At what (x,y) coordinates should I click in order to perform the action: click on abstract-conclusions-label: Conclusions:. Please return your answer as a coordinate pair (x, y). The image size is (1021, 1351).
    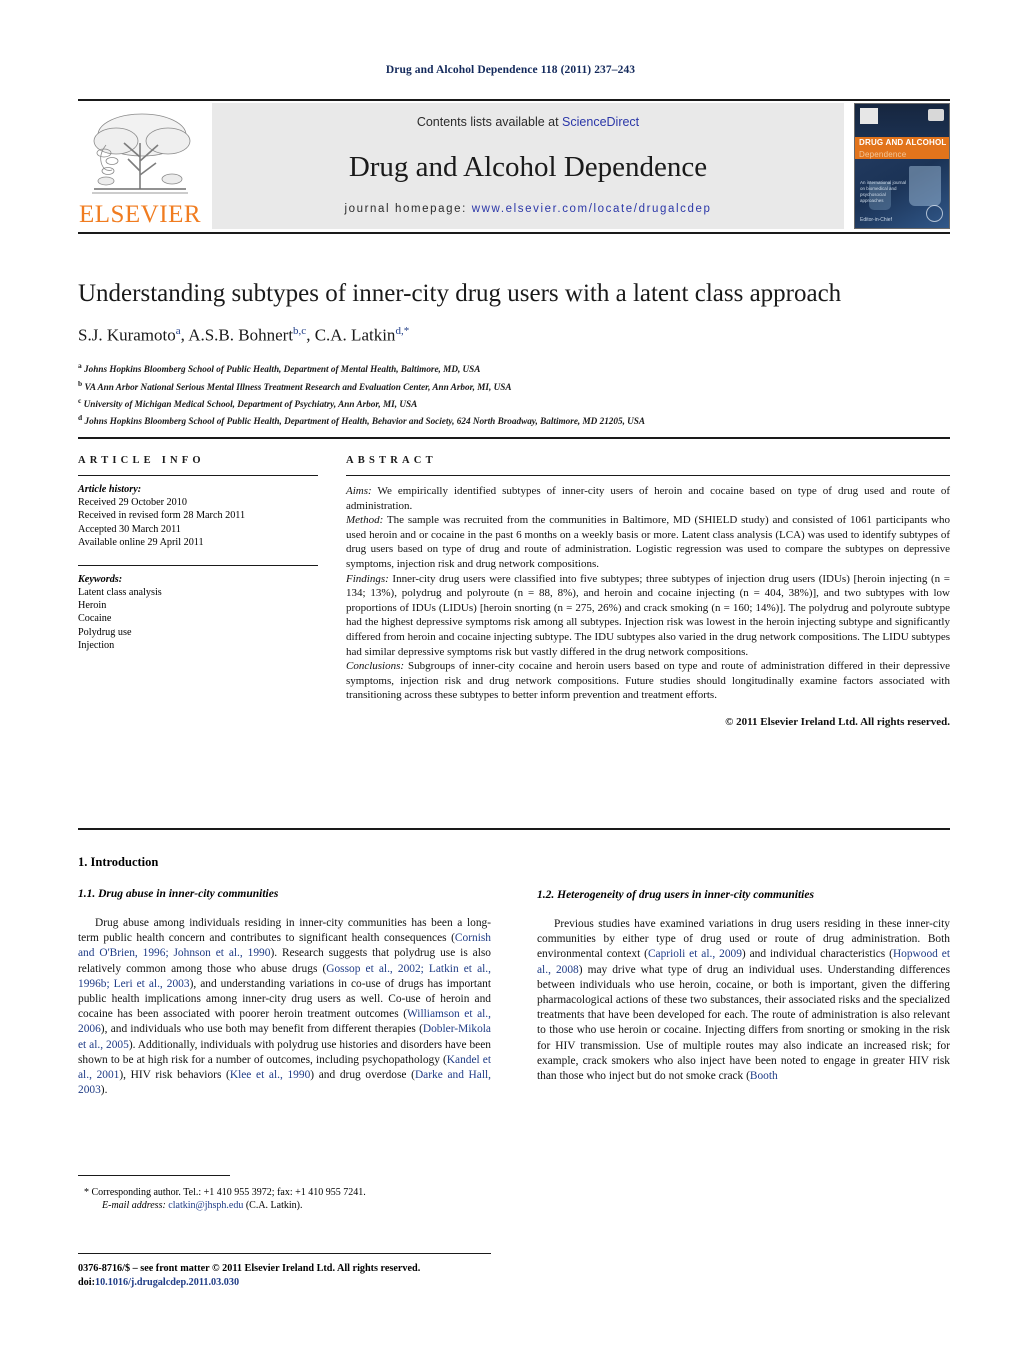
    Looking at the image, I should click on (375, 666).